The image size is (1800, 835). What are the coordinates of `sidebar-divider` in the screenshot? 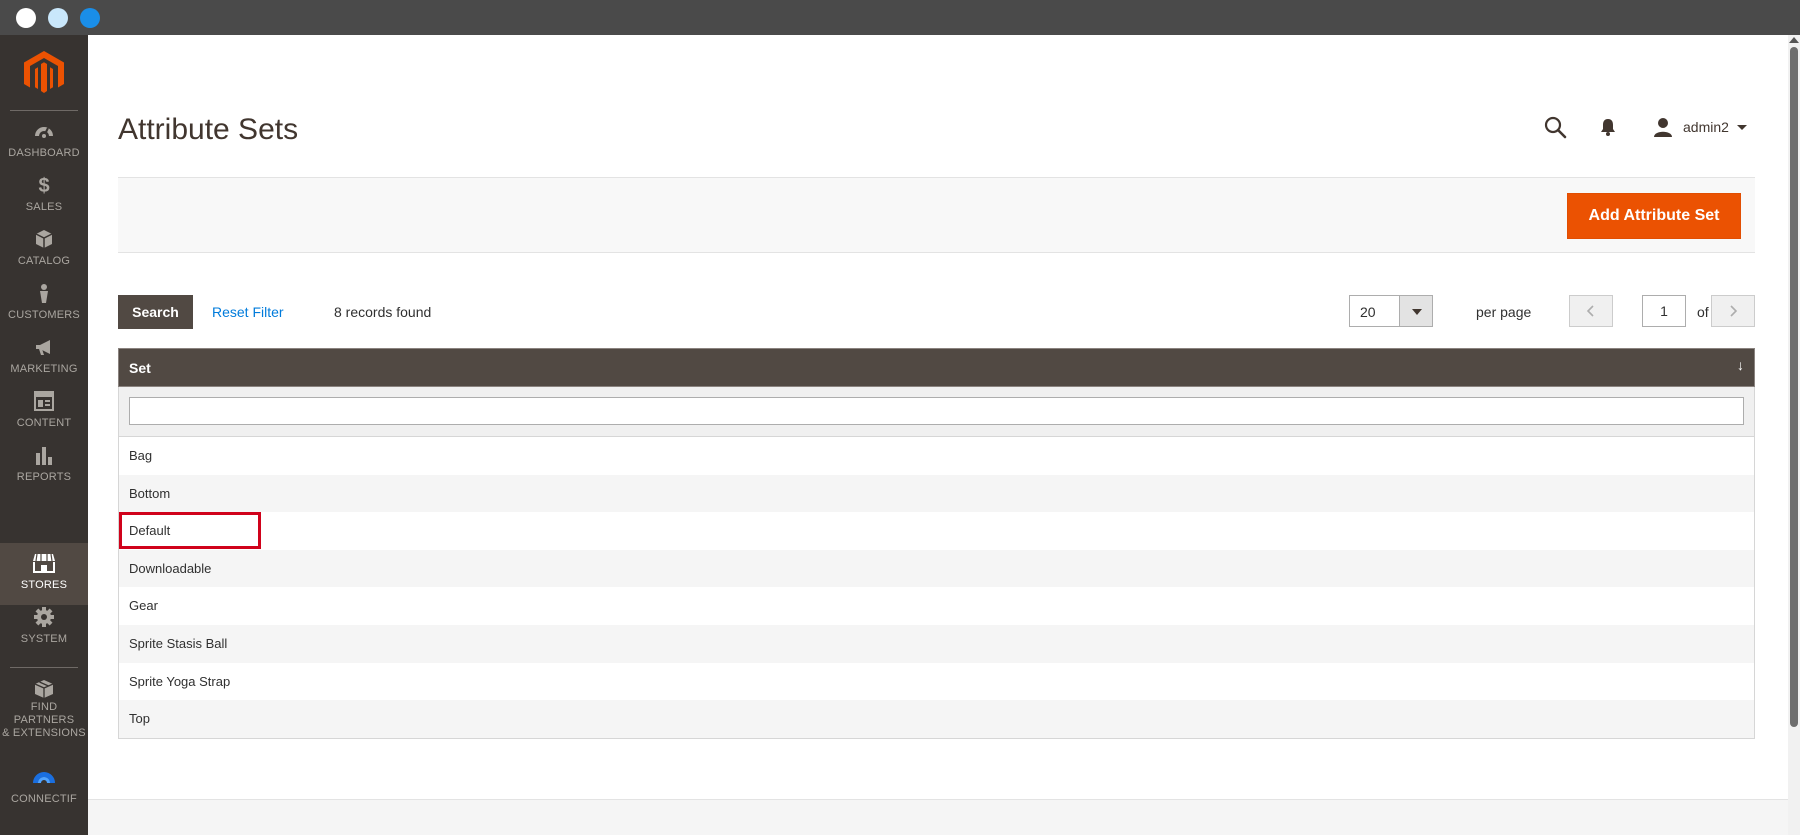 It's located at (44, 667).